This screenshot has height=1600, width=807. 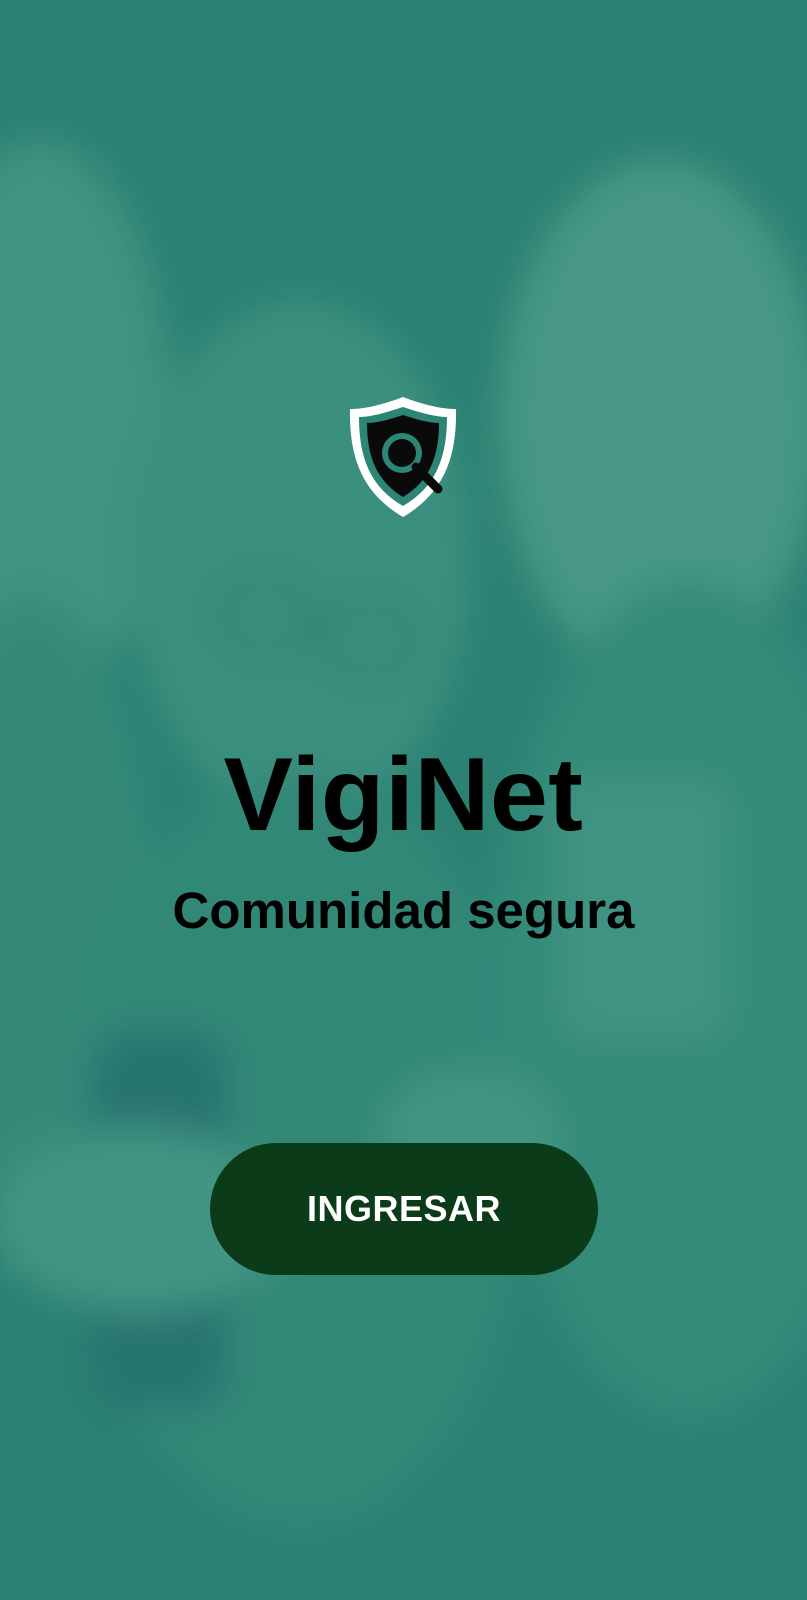 What do you see at coordinates (403, 910) in the screenshot?
I see `app-tagline: Comunidad segura` at bounding box center [403, 910].